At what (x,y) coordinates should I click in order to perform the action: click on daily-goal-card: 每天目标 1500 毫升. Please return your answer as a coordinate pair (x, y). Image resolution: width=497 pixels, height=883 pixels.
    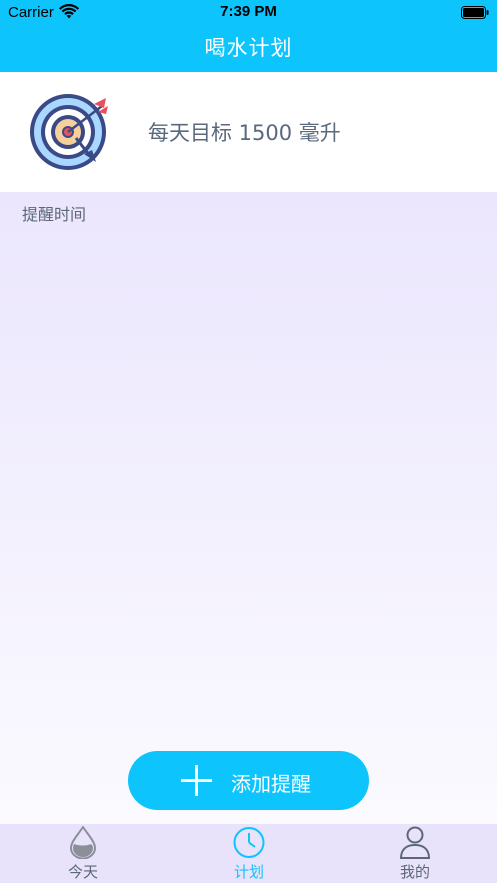
    Looking at the image, I should click on (248, 132).